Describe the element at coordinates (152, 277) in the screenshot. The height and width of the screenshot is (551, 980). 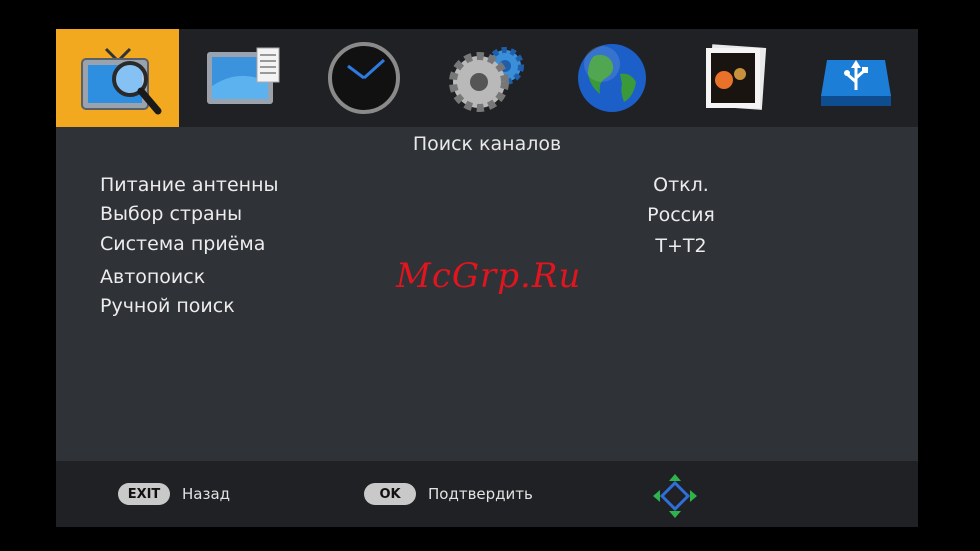
I see `menu-item-auto-search: Автопоиск` at that location.